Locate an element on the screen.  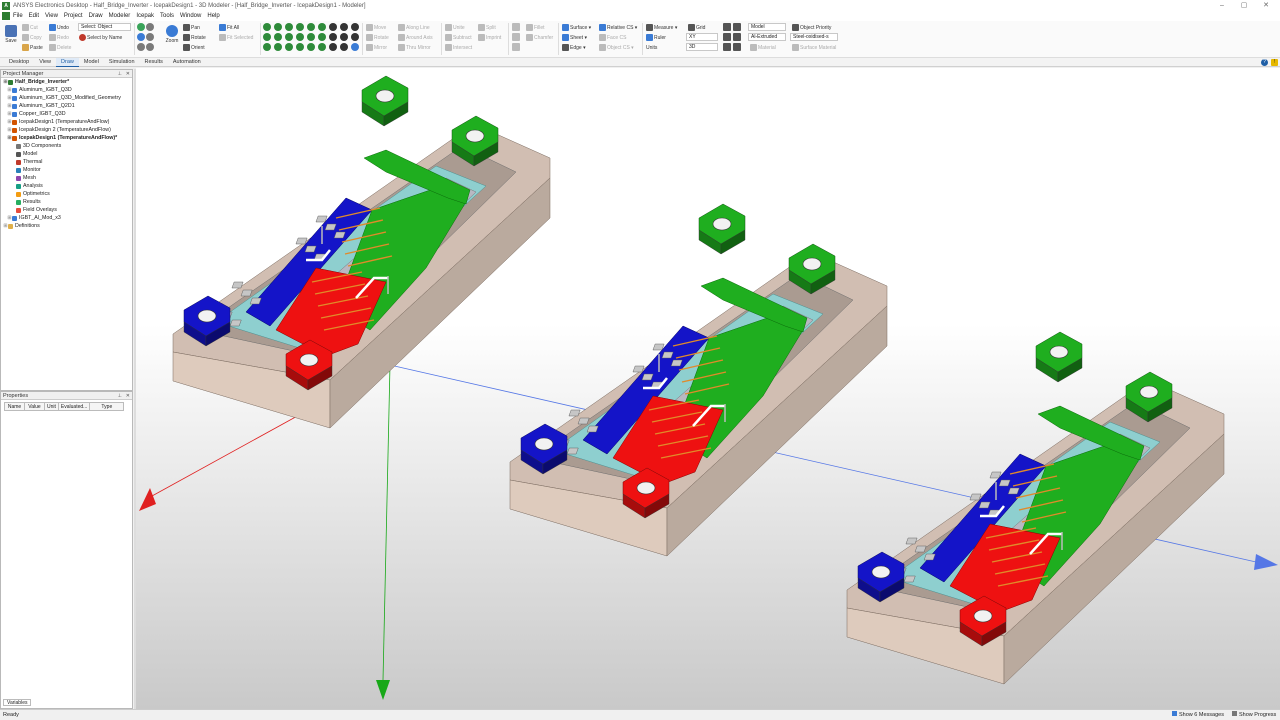
help-icon: ? is located at coordinates (1264, 62).